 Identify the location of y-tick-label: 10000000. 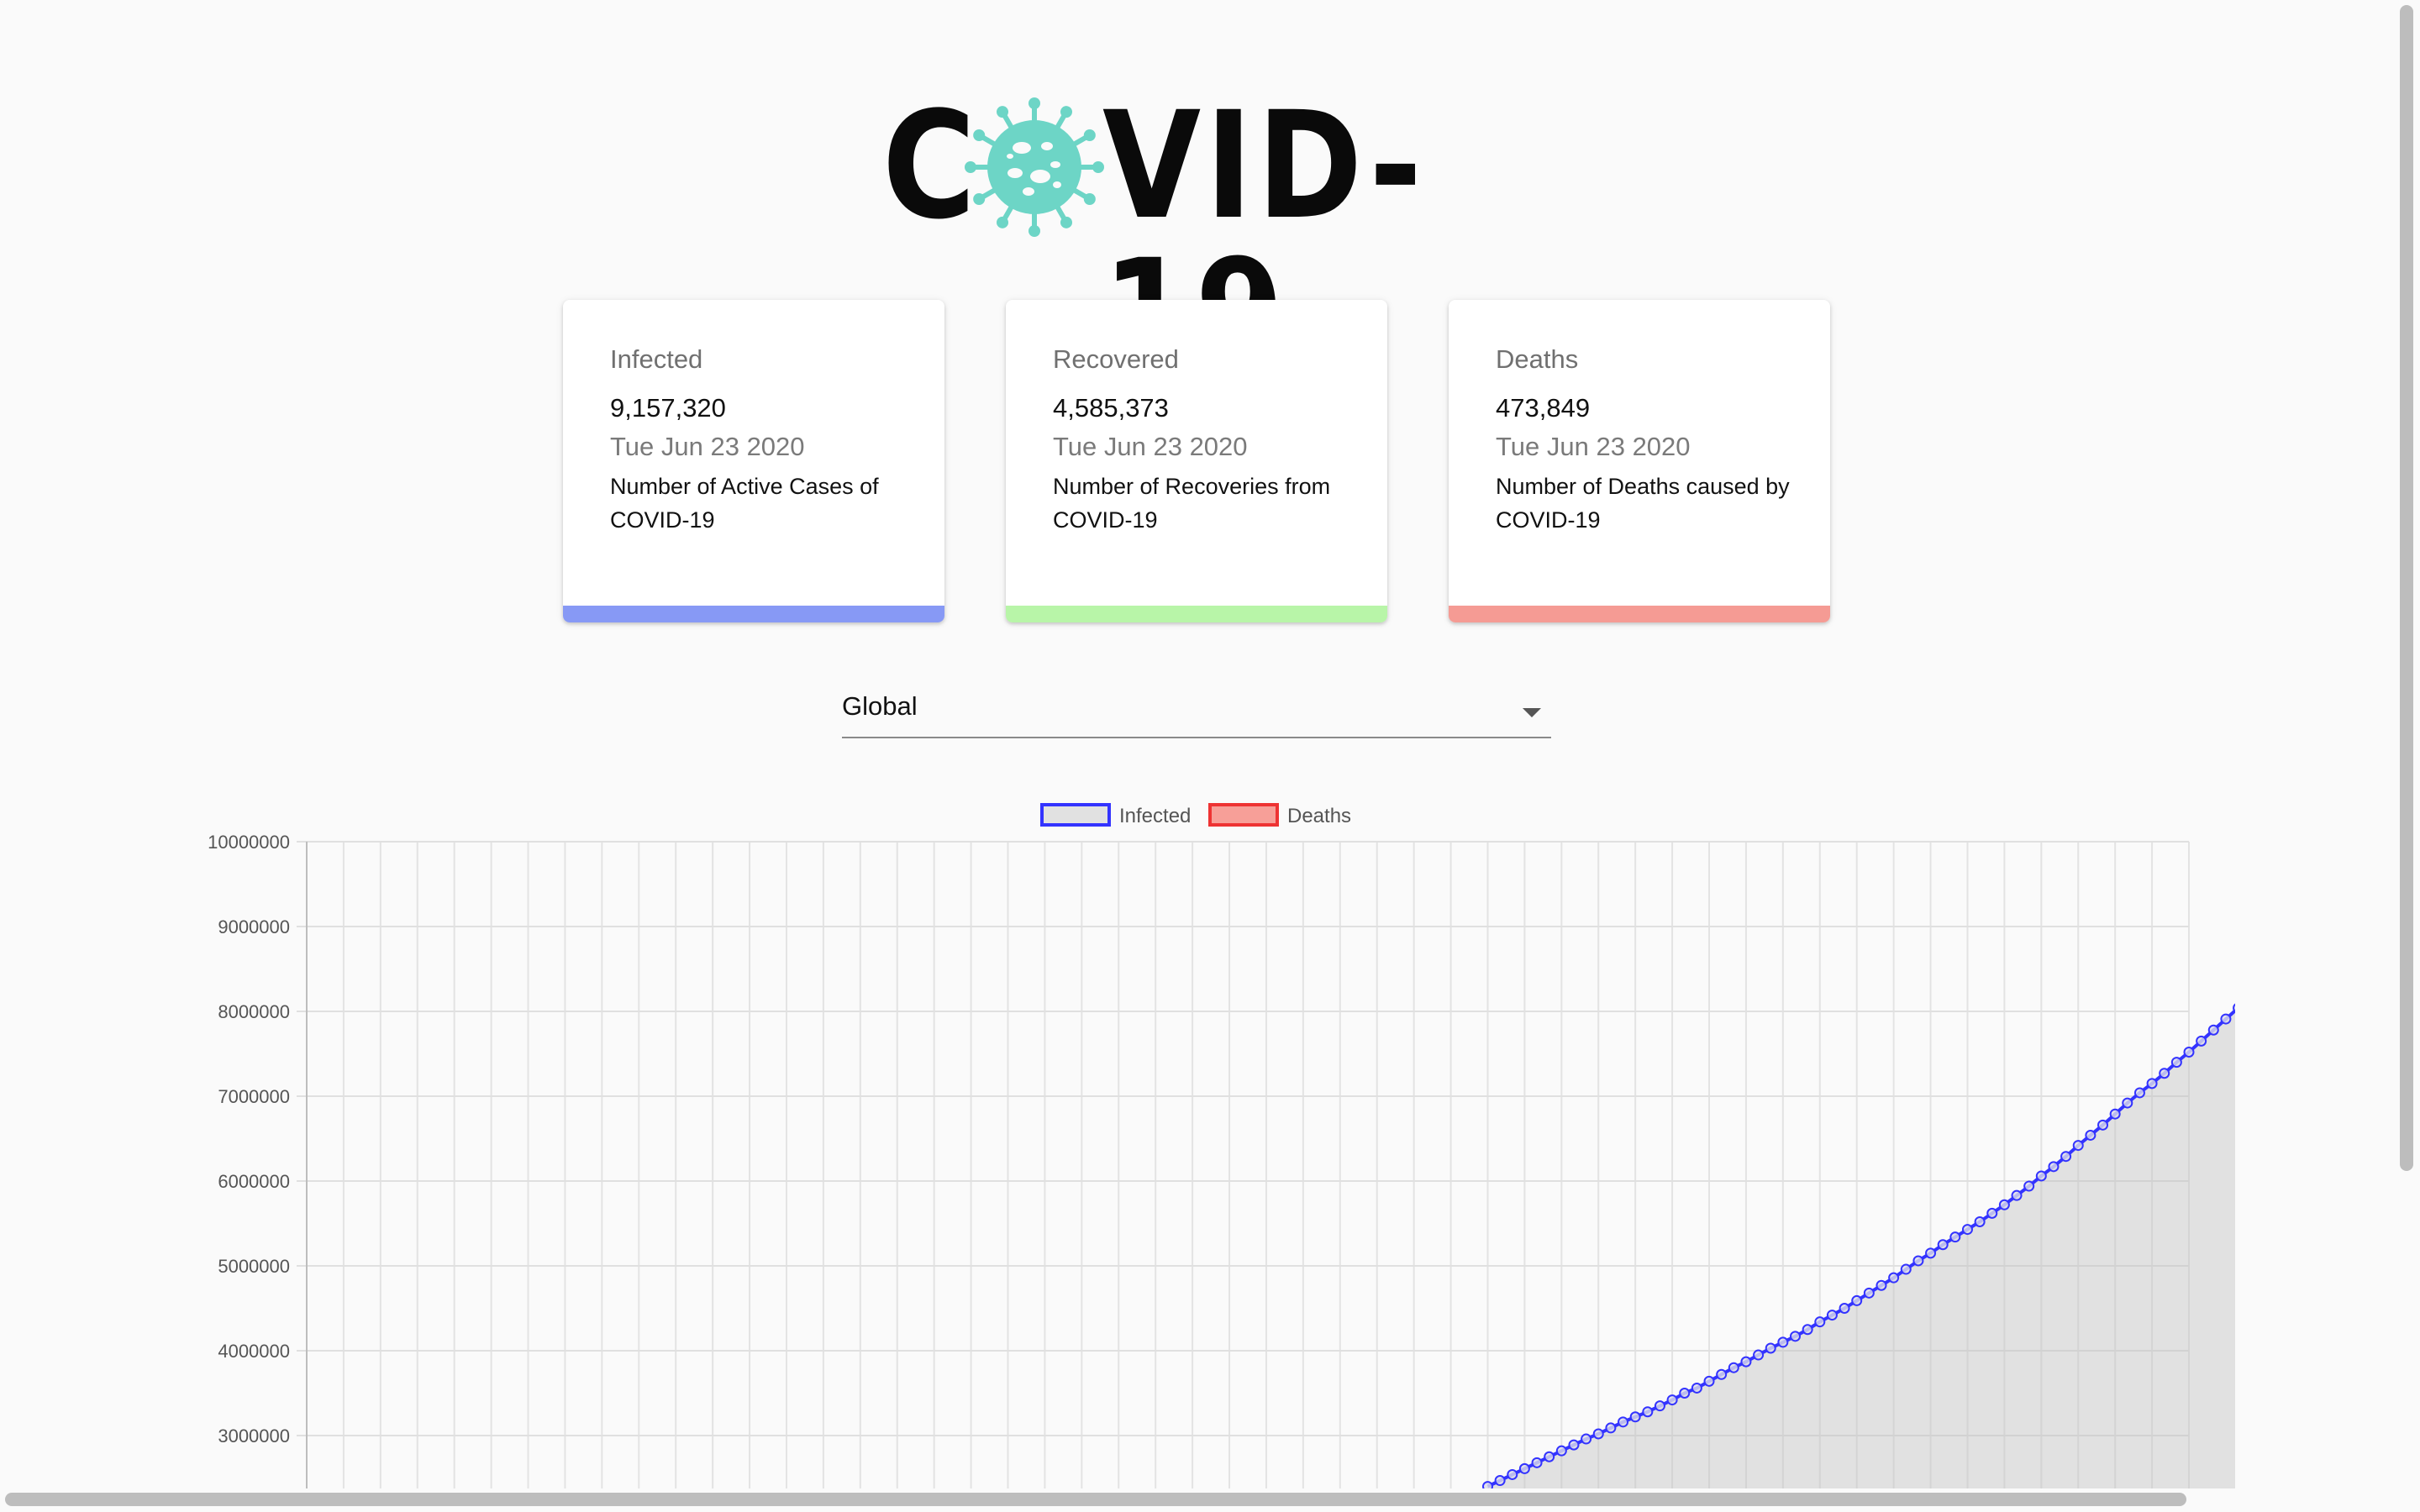
(249, 842).